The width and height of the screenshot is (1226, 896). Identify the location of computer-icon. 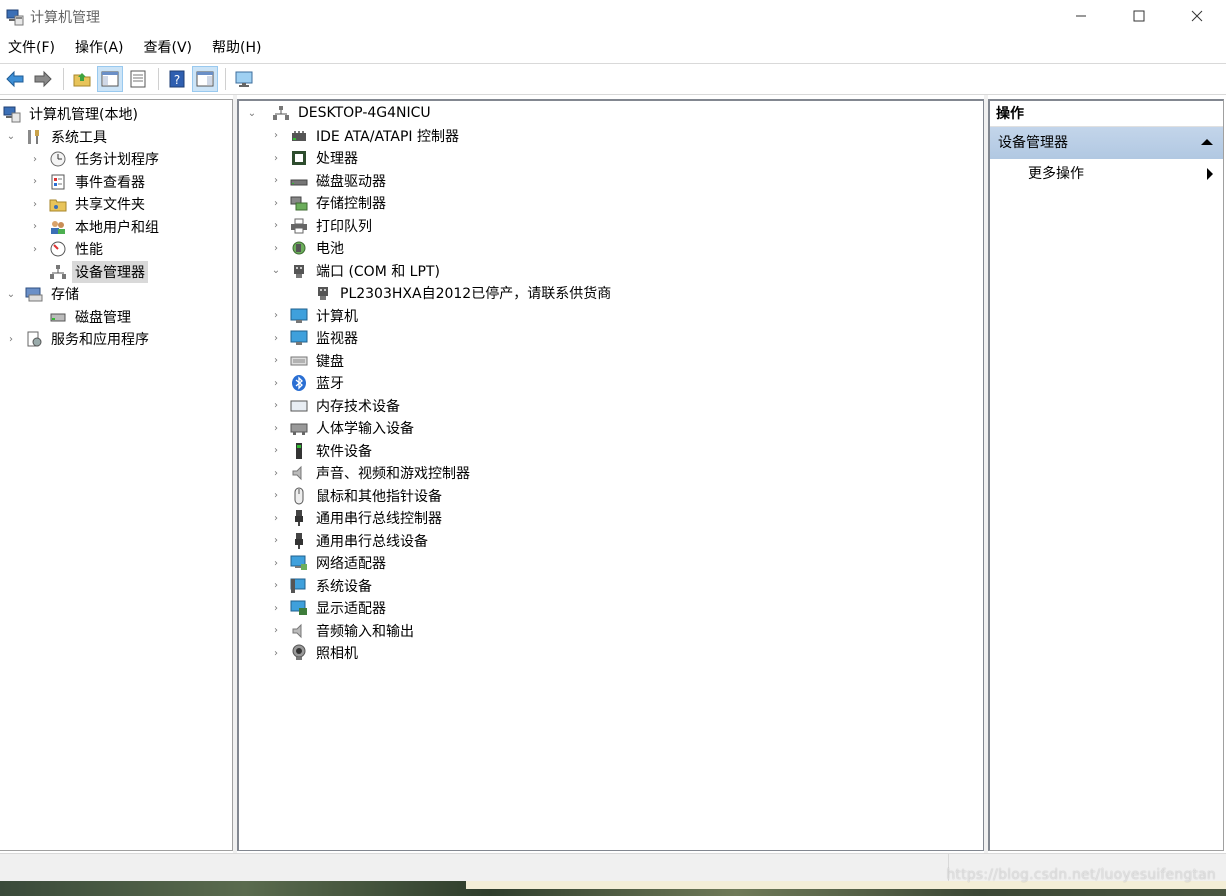
(299, 316).